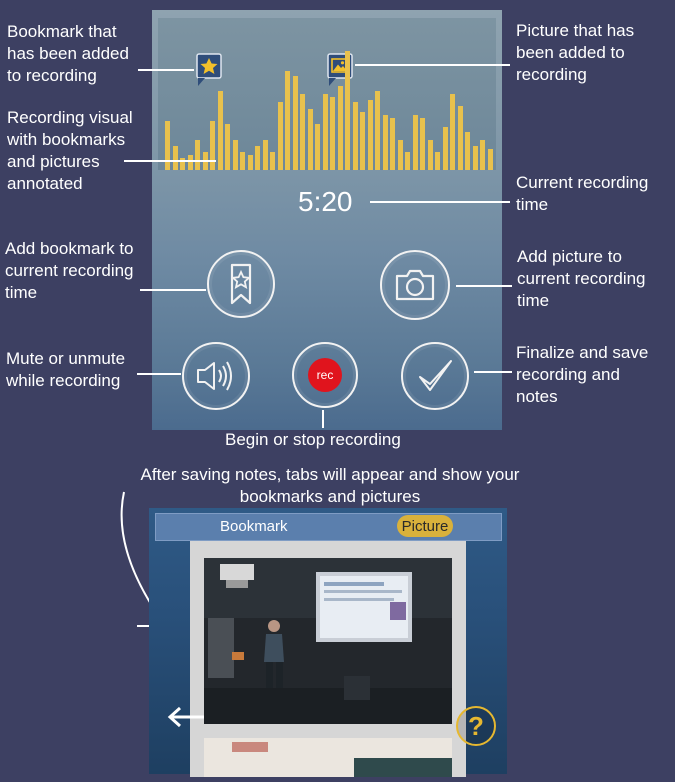 The height and width of the screenshot is (782, 675). What do you see at coordinates (425, 526) in the screenshot?
I see `tab-picture: Picture` at bounding box center [425, 526].